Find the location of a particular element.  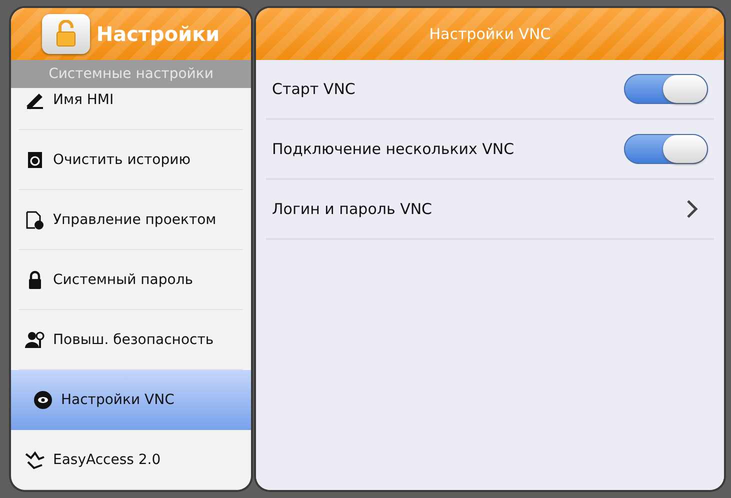

users-icon is located at coordinates (35, 340).